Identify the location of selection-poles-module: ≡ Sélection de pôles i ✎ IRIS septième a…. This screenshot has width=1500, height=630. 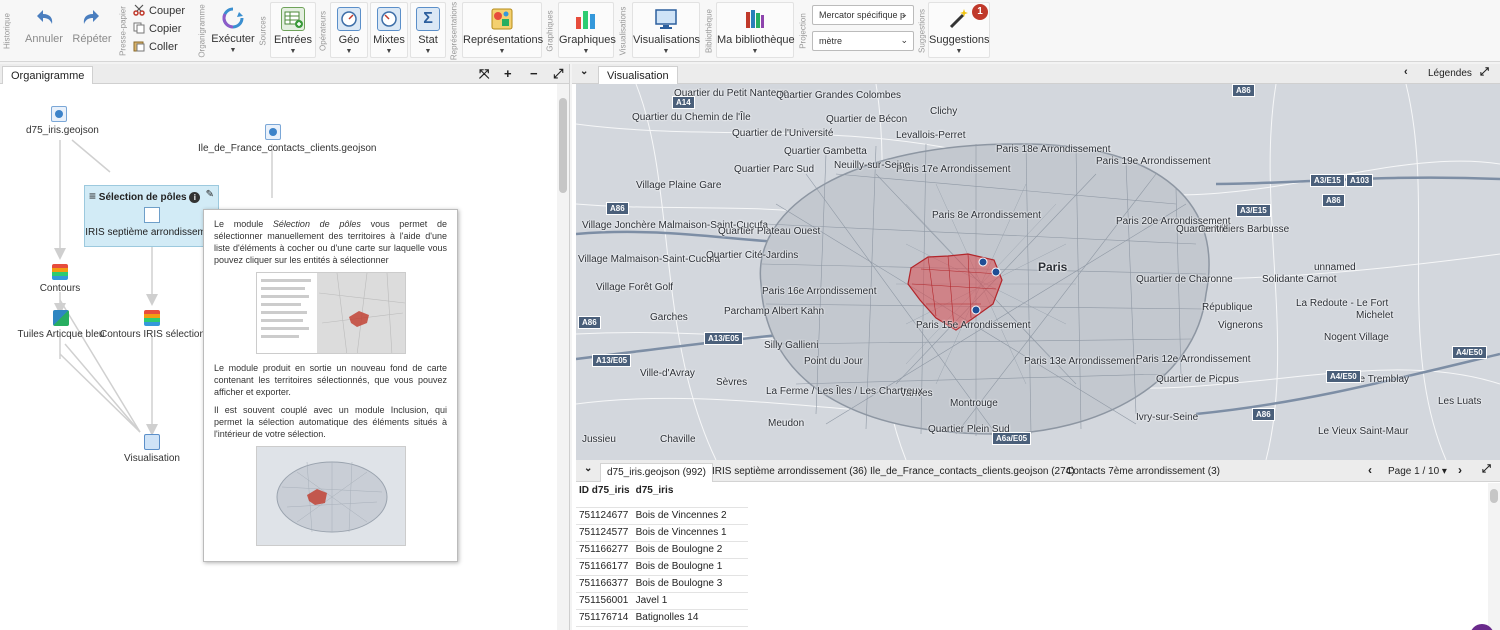
(152, 216).